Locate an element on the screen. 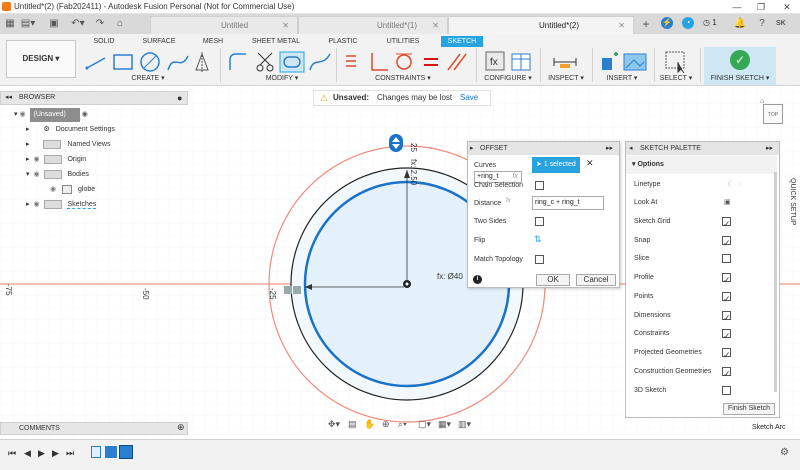 The image size is (800, 470). user-avatar: SK is located at coordinates (784, 23).